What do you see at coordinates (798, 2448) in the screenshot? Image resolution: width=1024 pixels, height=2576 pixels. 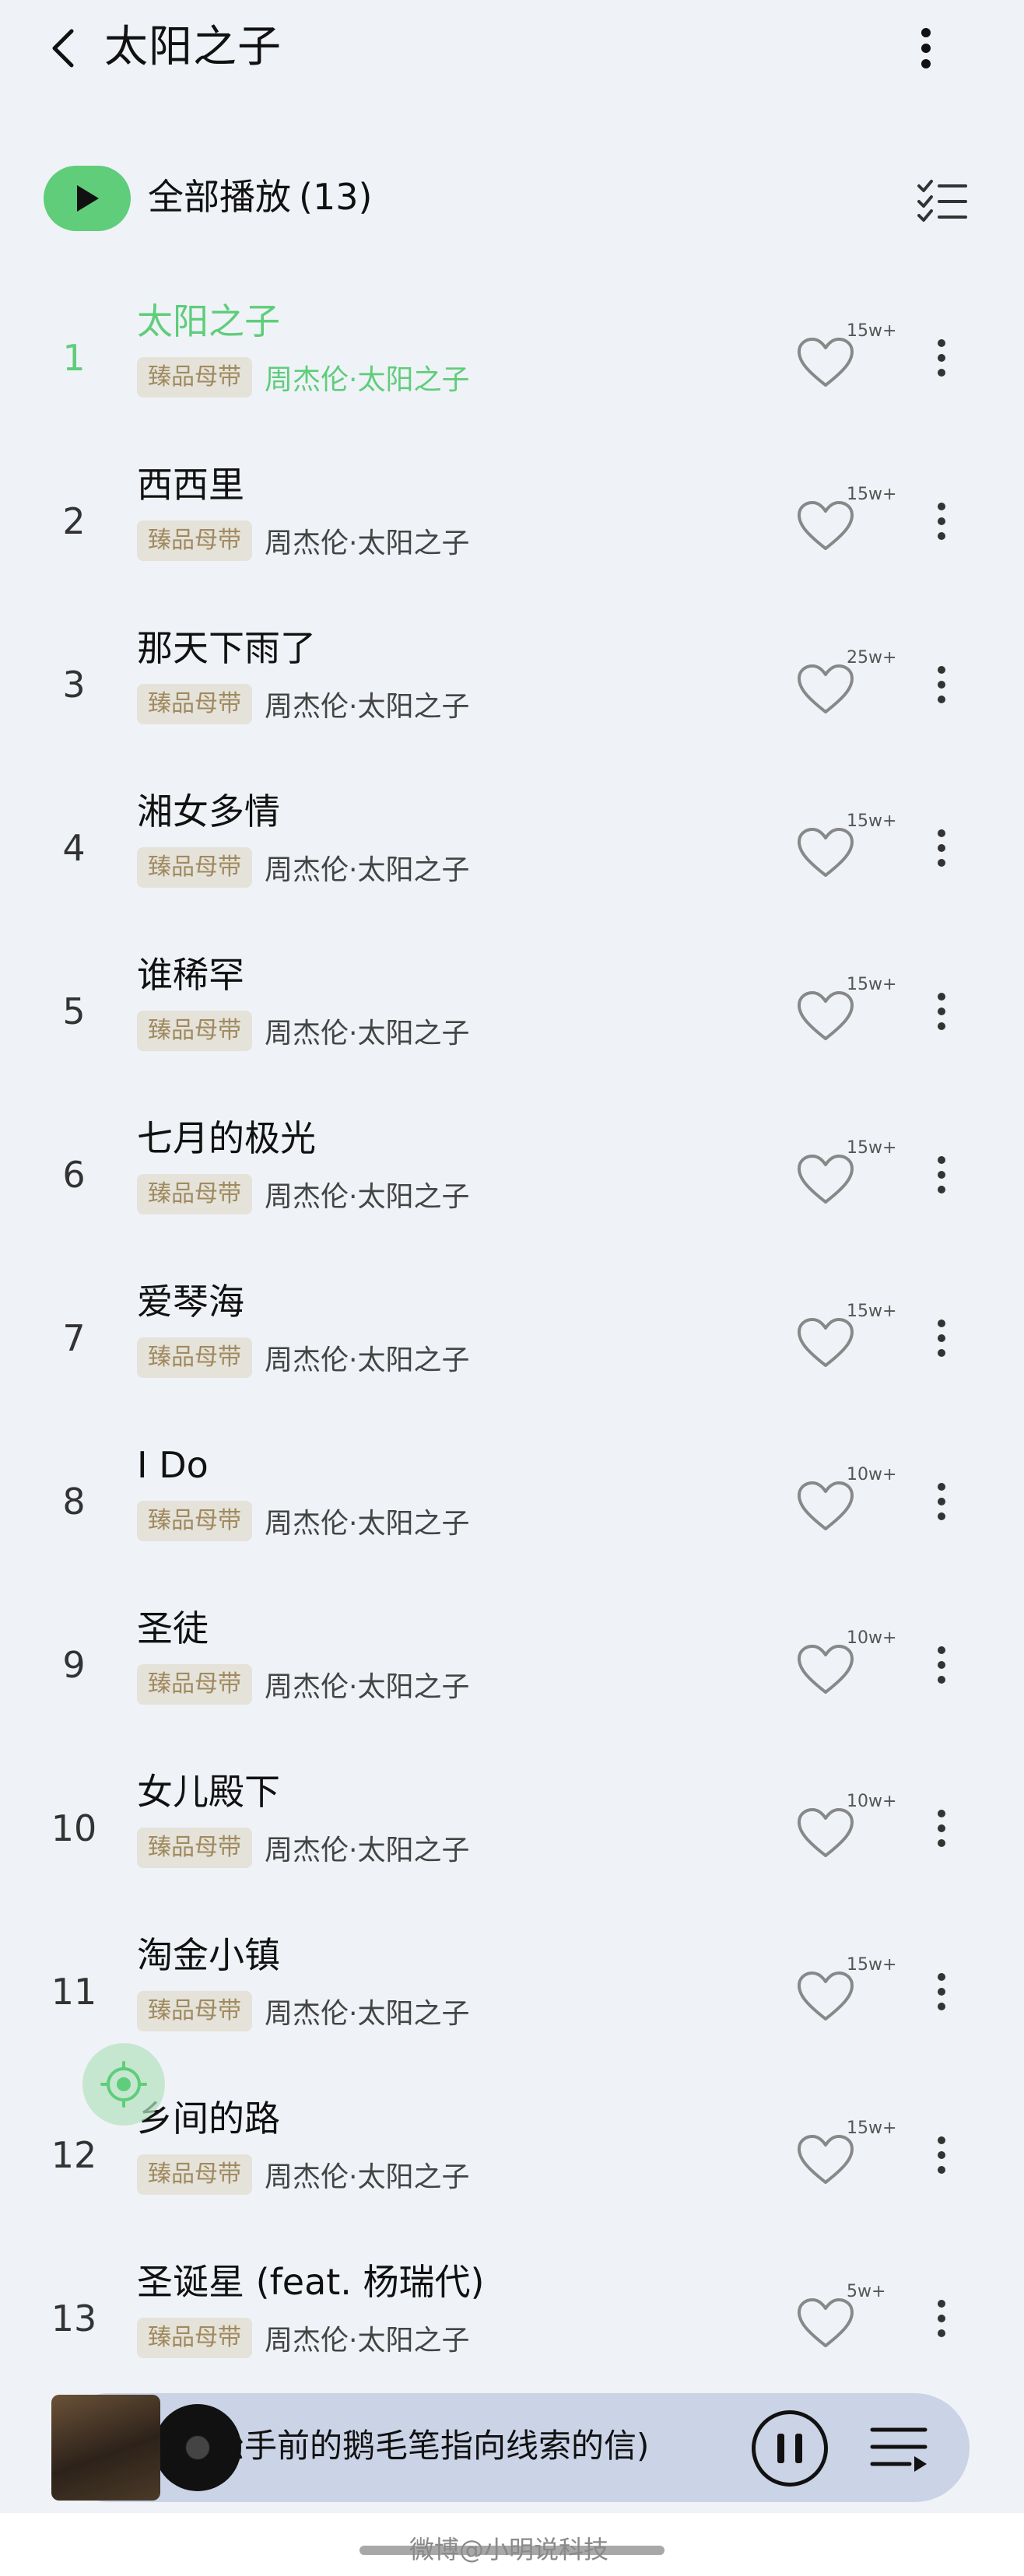 I see `pause-icon` at bounding box center [798, 2448].